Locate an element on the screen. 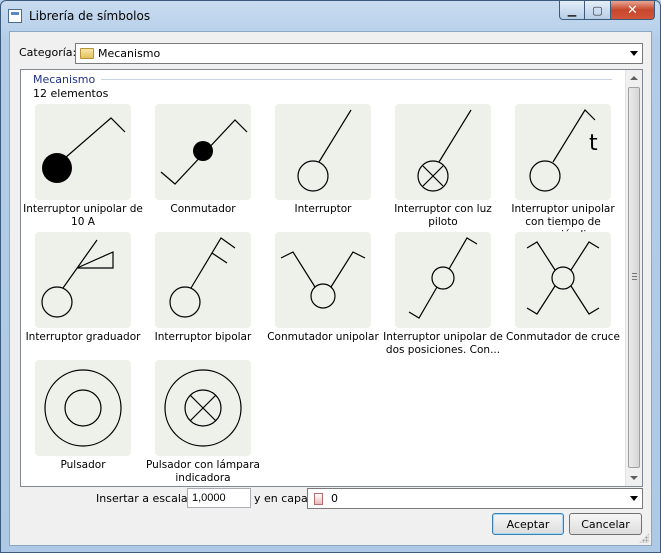 This screenshot has height=553, width=661. group-title: Mecanismo is located at coordinates (64, 79).